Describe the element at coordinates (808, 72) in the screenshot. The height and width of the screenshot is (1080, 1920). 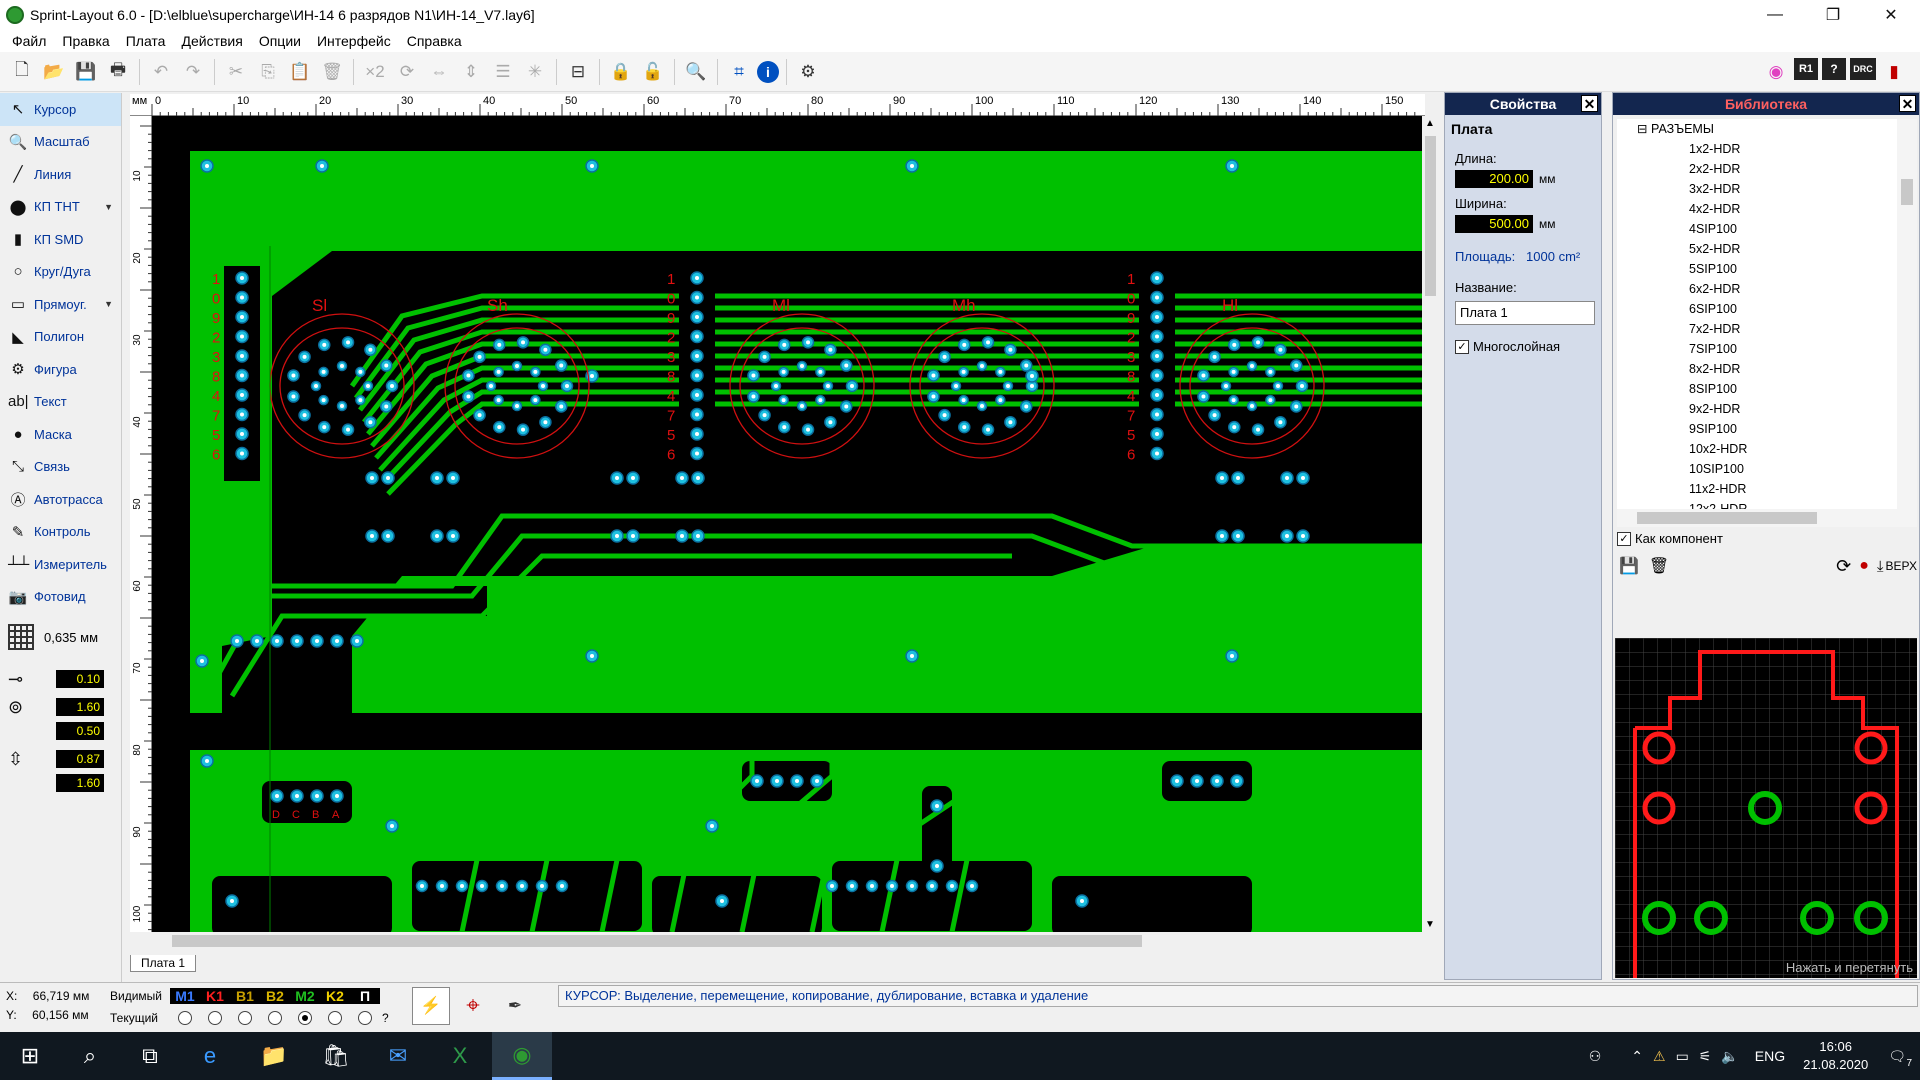
I see `settings-gear-icon: ⚙` at that location.